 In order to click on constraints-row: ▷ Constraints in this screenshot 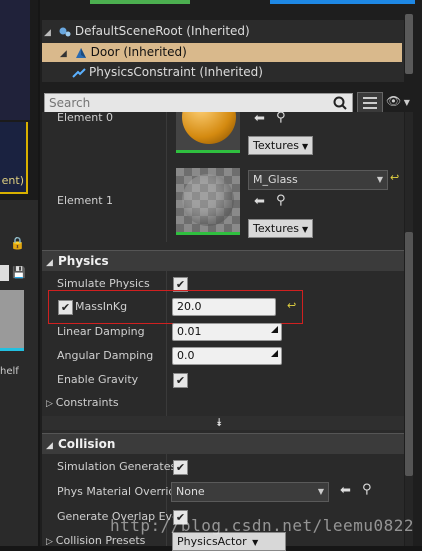, I will do `click(82, 402)`.